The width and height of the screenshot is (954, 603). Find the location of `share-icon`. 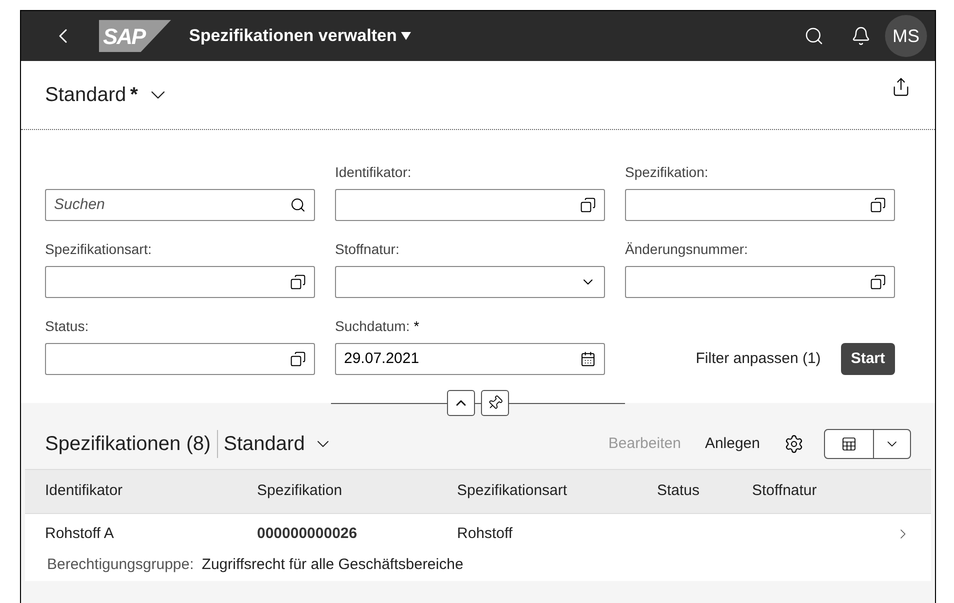

share-icon is located at coordinates (901, 87).